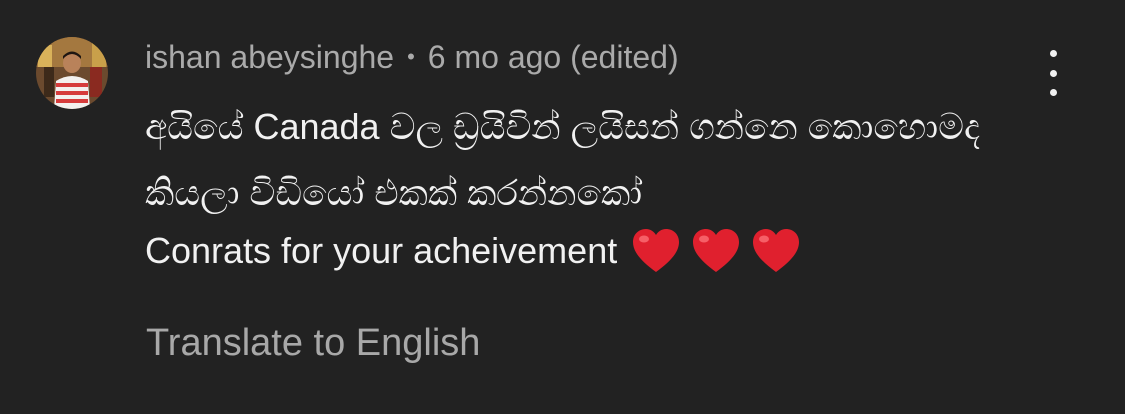 The height and width of the screenshot is (414, 1125). Describe the element at coordinates (1053, 73) in the screenshot. I see `more-options-button` at that location.